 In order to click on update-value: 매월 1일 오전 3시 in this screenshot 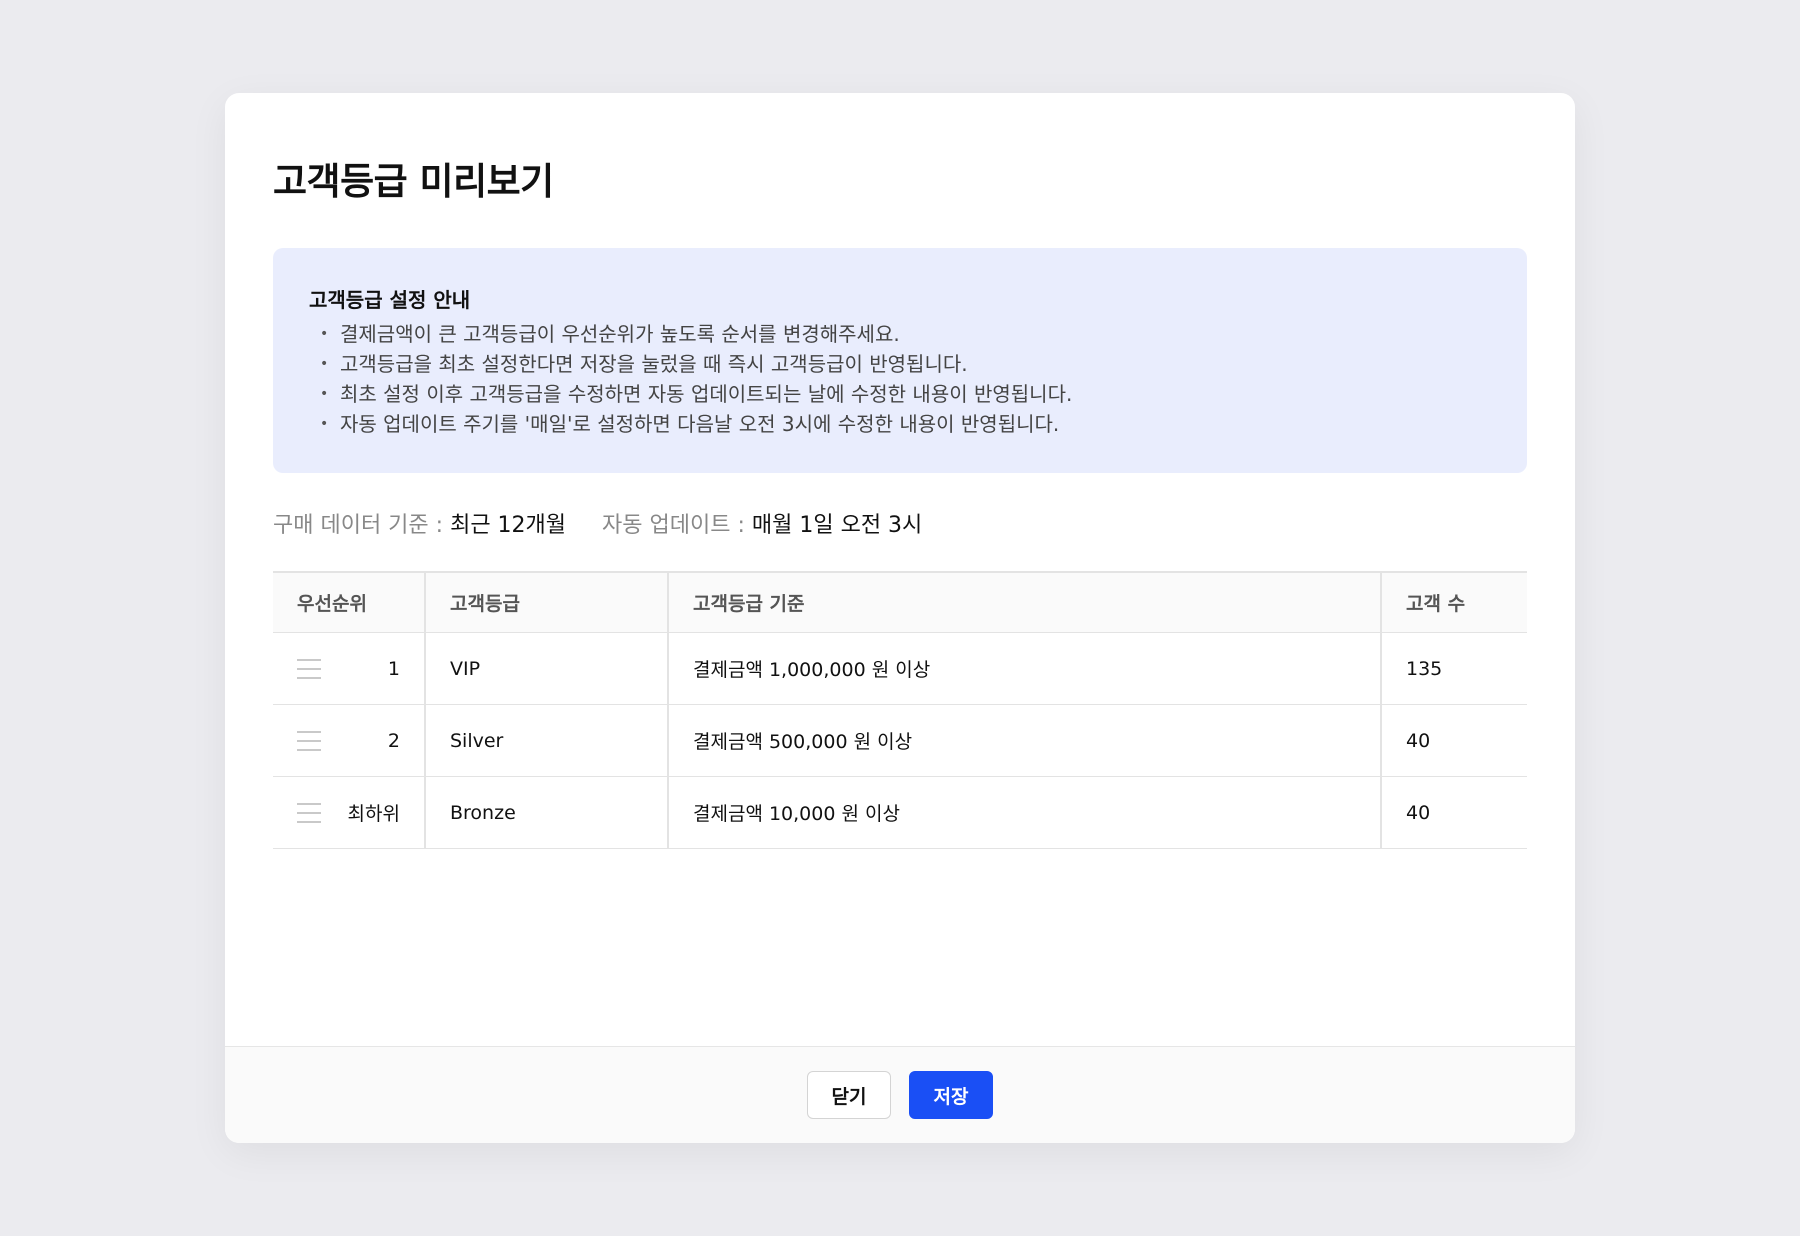, I will do `click(837, 525)`.